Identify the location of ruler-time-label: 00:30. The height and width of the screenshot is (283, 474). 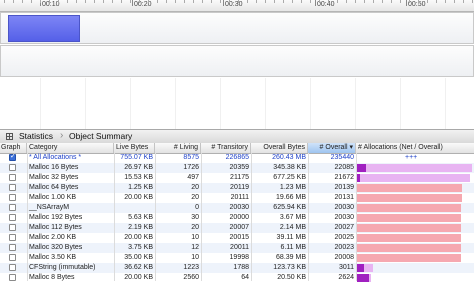
(234, 4).